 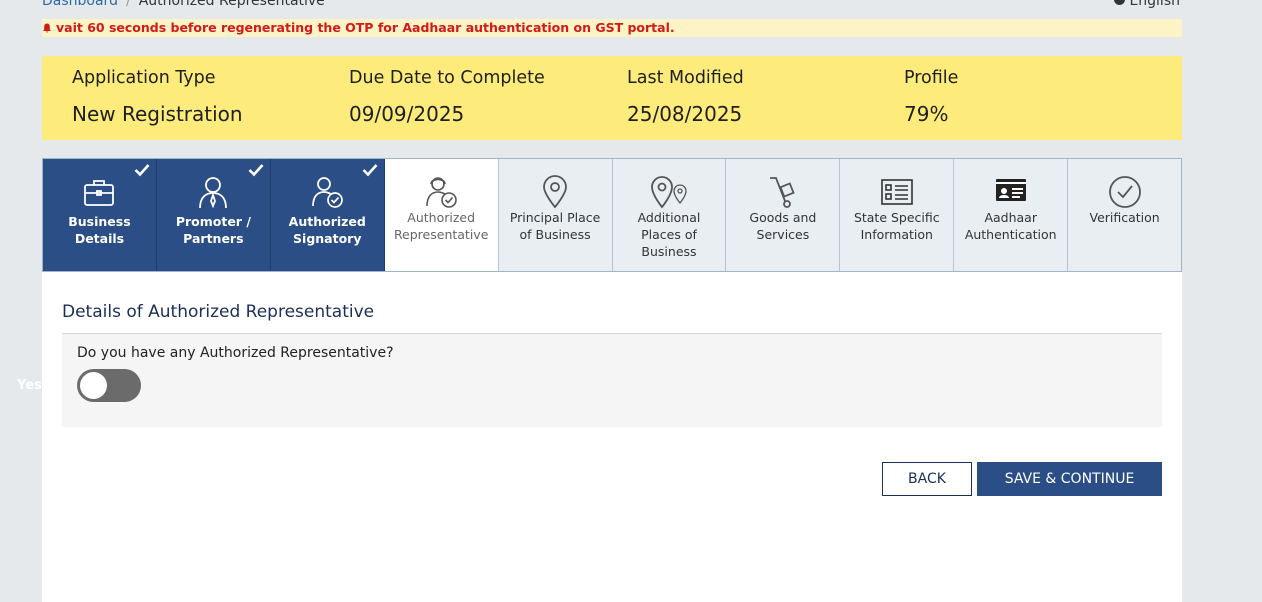 What do you see at coordinates (926, 114) in the screenshot?
I see `profile-value: 79%` at bounding box center [926, 114].